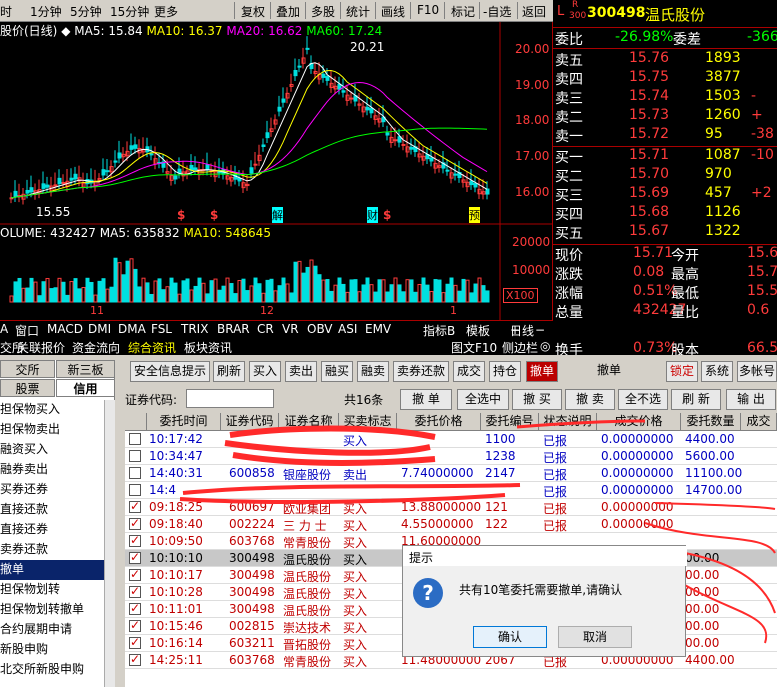 This screenshot has height=687, width=777. I want to click on grid-button: 刷 新, so click(696, 399).